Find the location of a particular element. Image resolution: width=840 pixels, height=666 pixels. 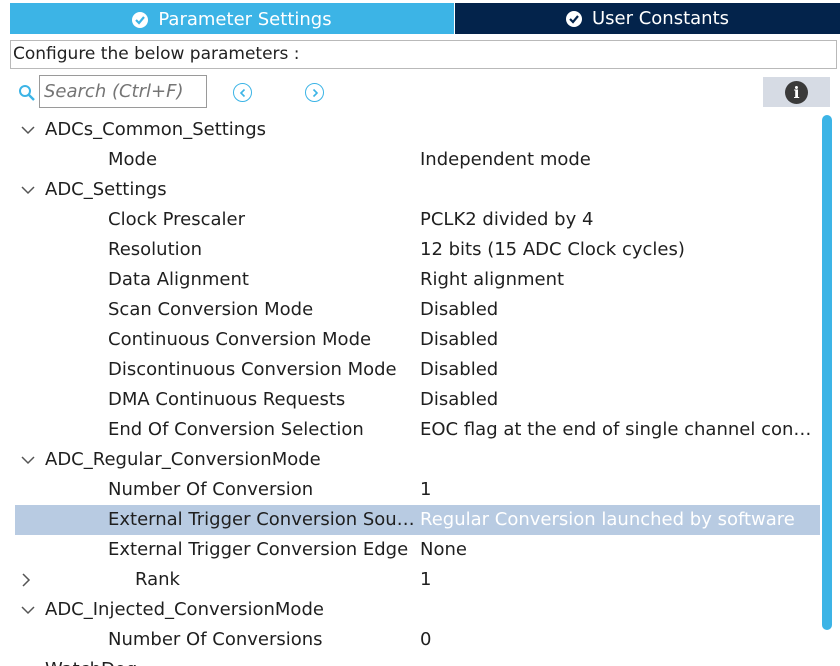

group-label: WatchDog is located at coordinates (91, 660).